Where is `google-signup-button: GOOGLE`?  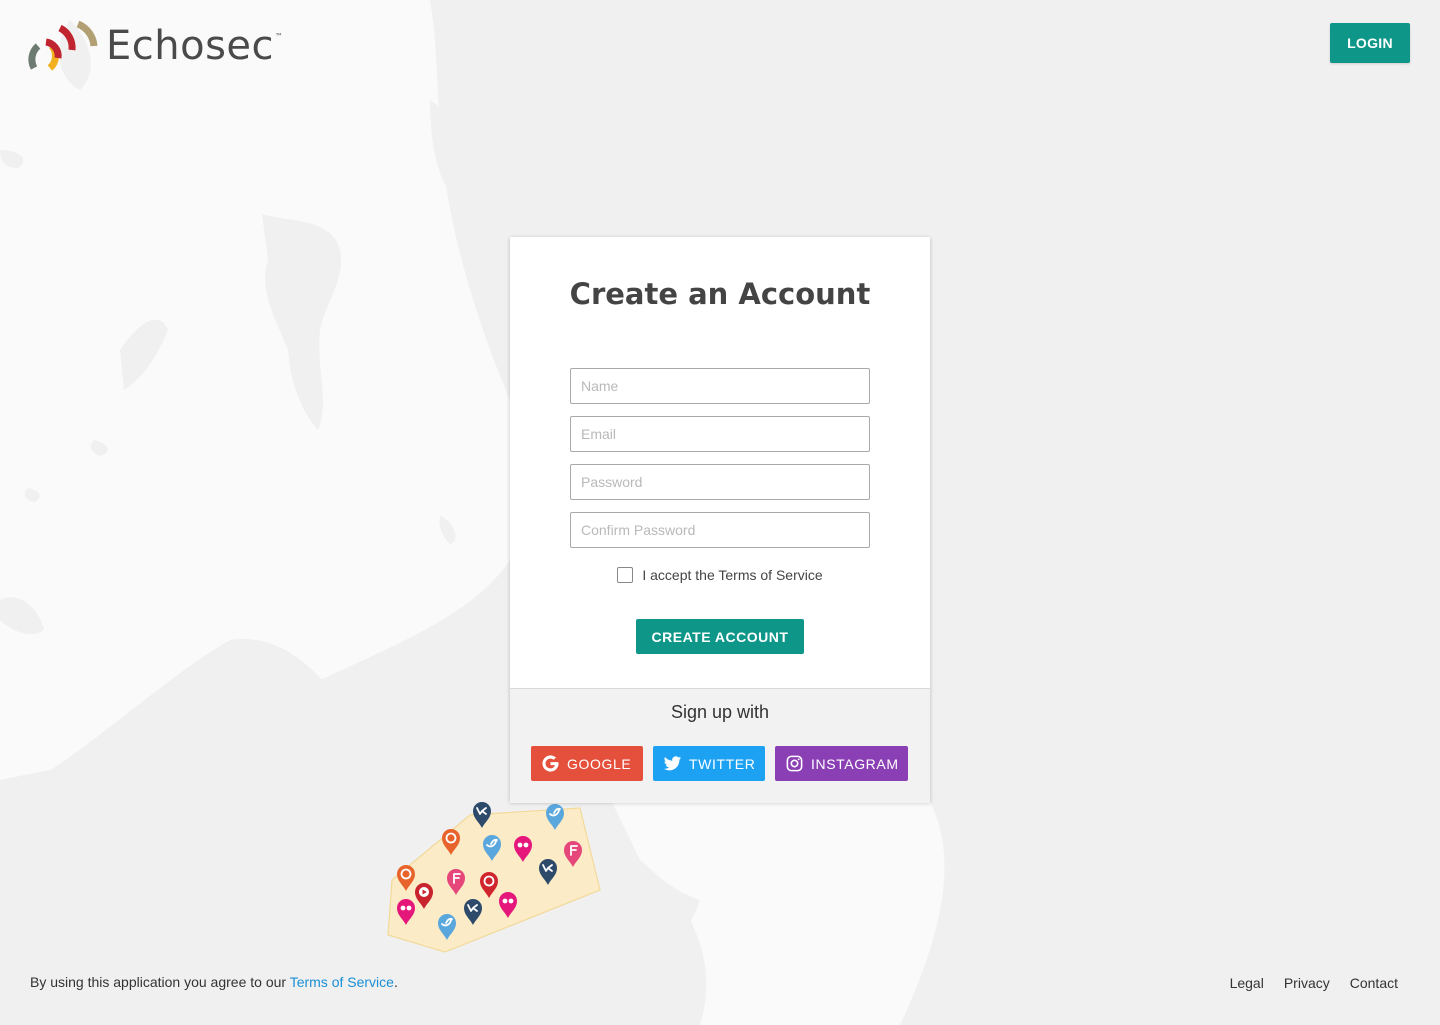 google-signup-button: GOOGLE is located at coordinates (587, 763).